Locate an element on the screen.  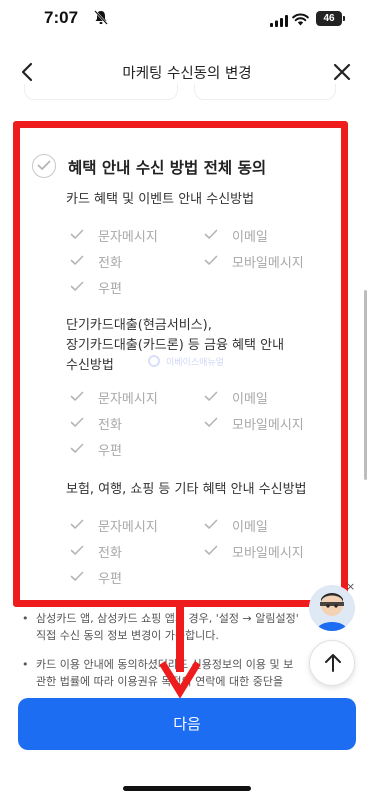
arrow-down-icon is located at coordinates (180, 649).